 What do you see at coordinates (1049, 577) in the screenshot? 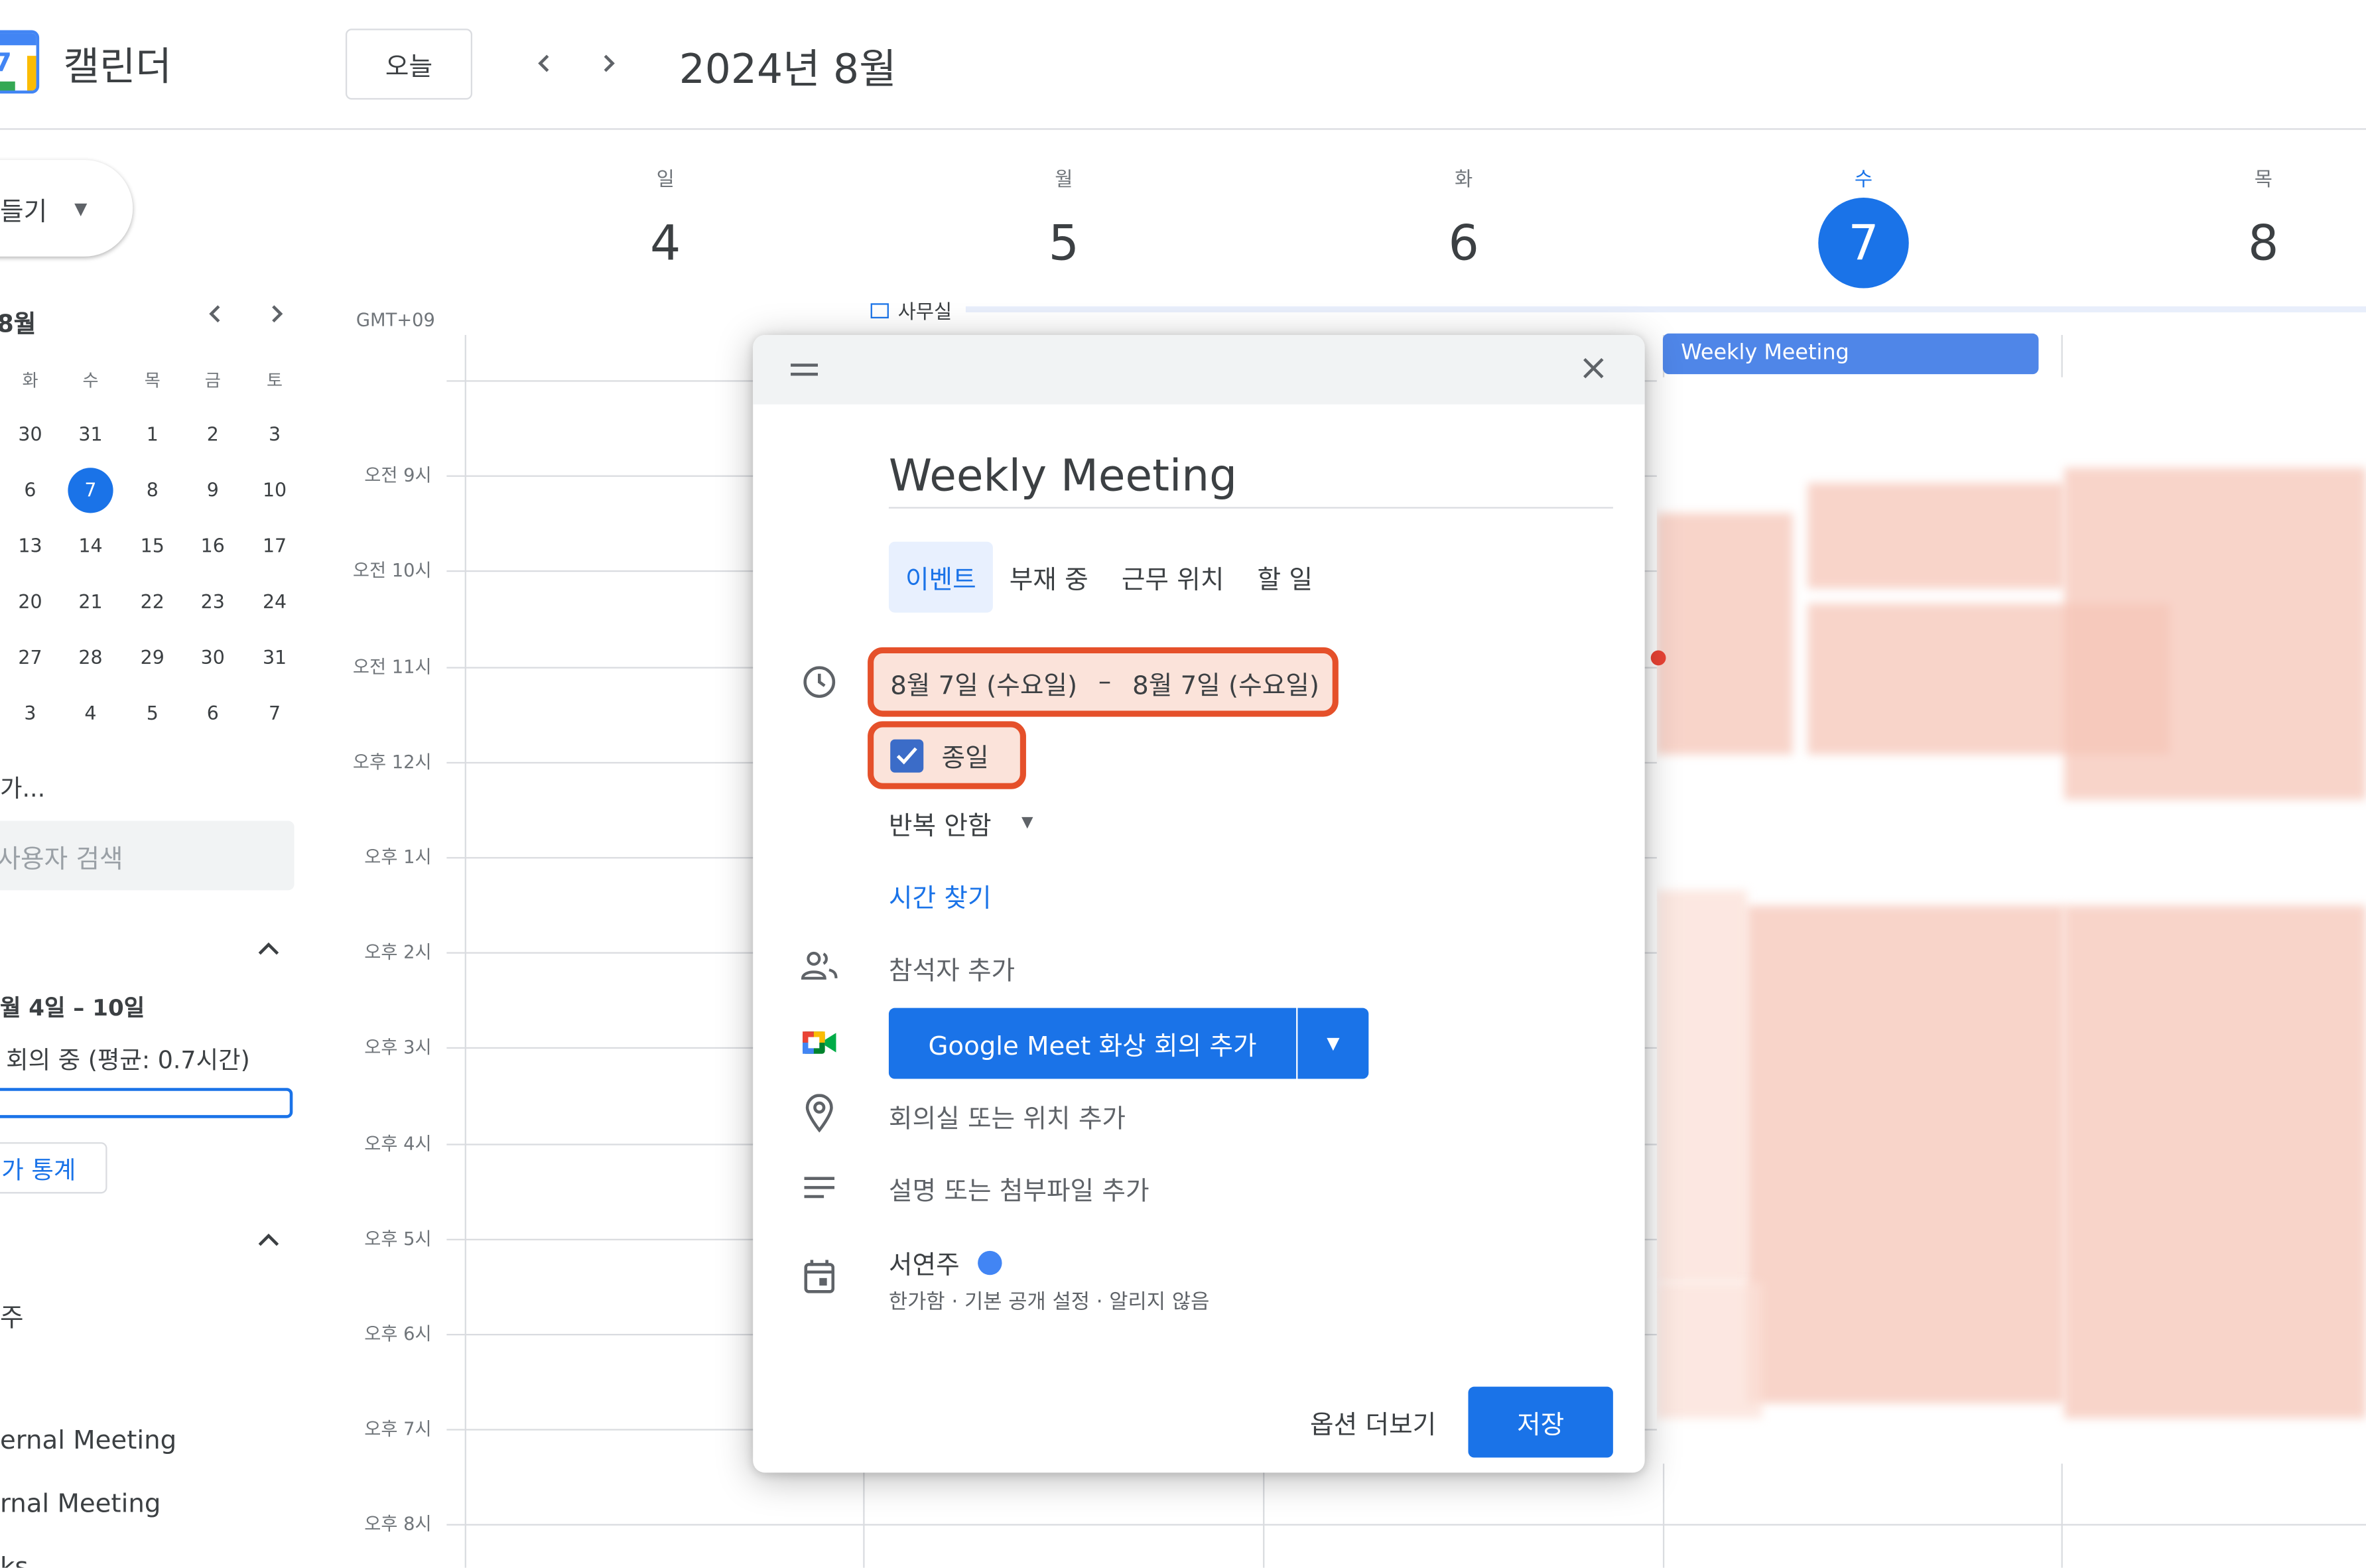
I see `tab-1: 부재 중` at bounding box center [1049, 577].